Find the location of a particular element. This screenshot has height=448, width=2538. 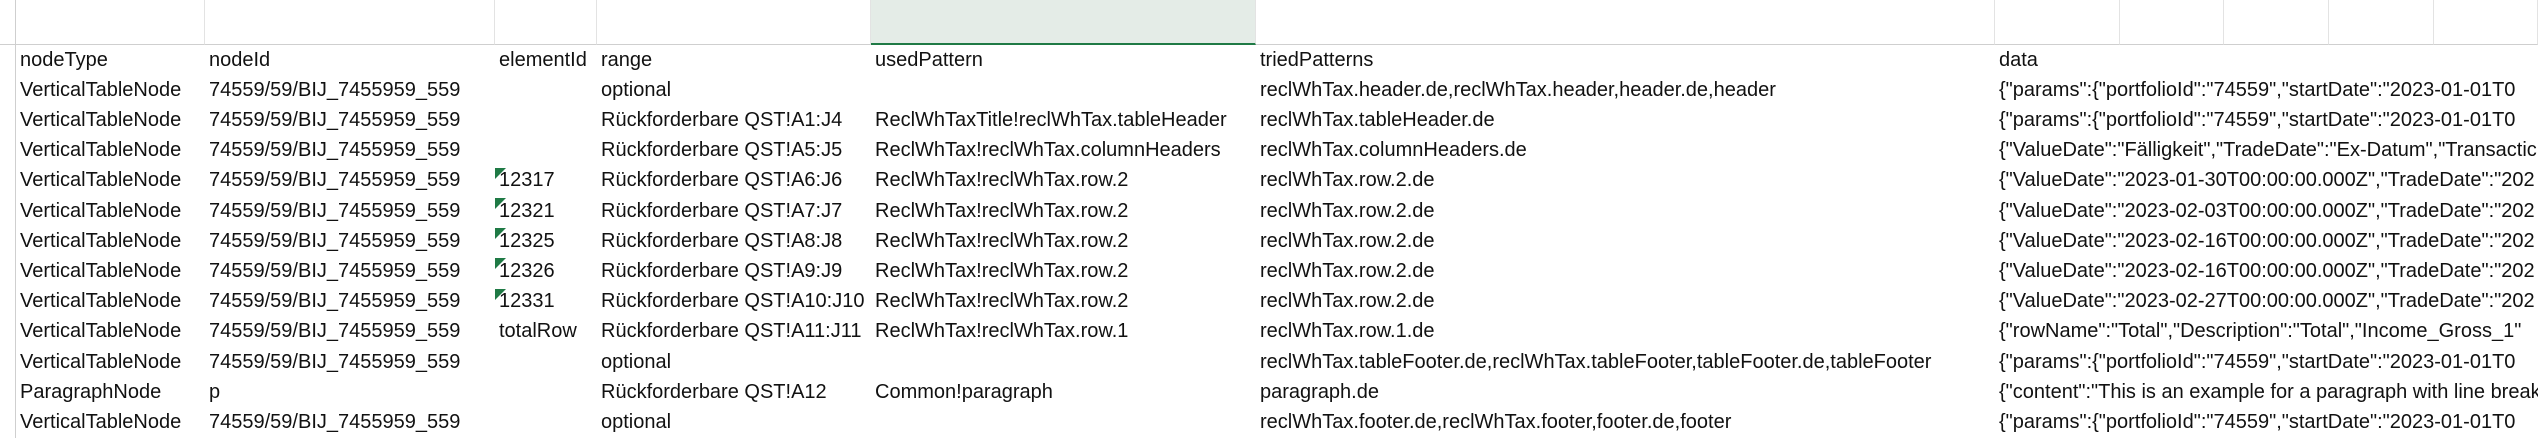

table-cell: 12326 is located at coordinates (546, 271).